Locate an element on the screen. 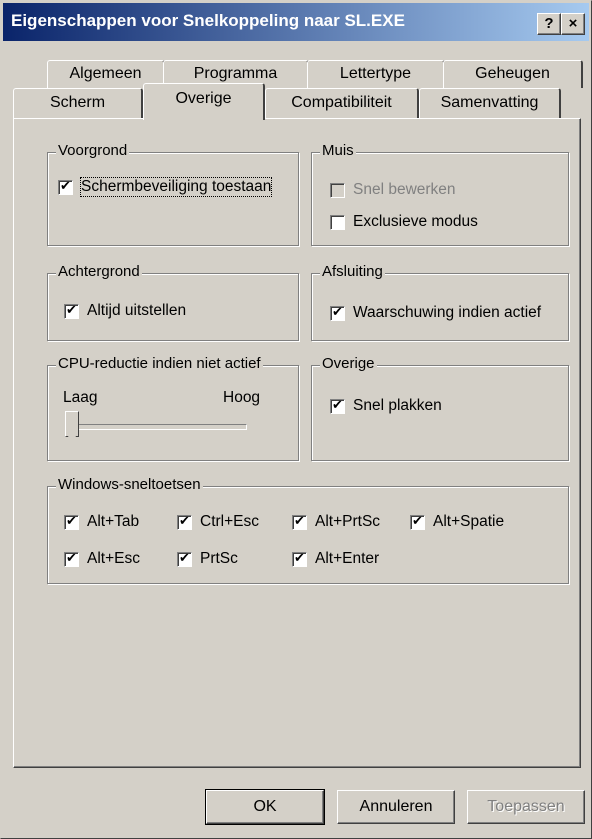 This screenshot has width=592, height=839. warn-check-icon is located at coordinates (337, 312).